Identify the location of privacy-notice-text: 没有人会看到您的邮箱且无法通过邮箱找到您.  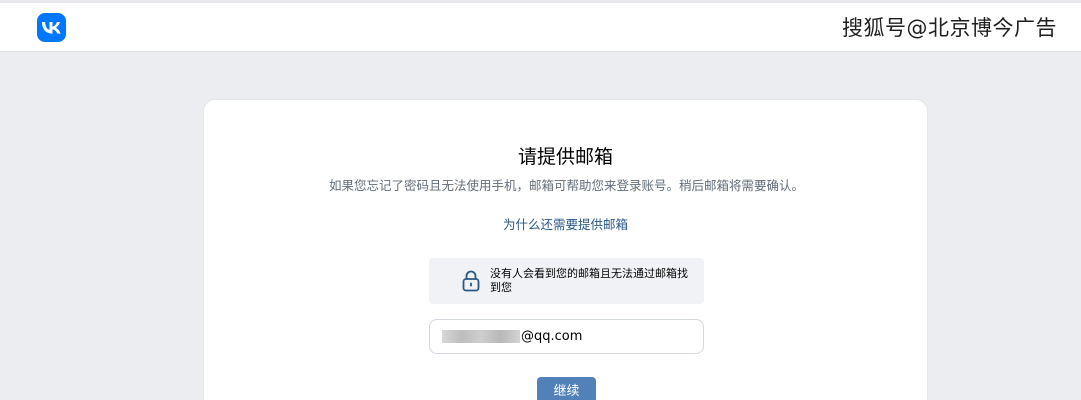
(589, 280).